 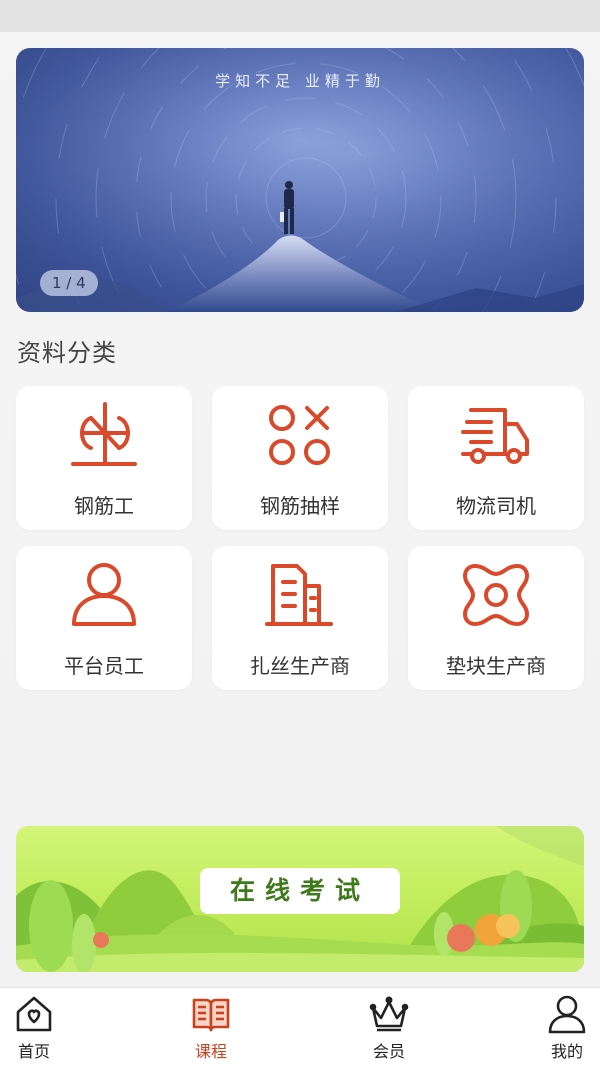 I want to click on bottom-tab-bar: 首页 课程 会员 我的, so click(x=300, y=1027).